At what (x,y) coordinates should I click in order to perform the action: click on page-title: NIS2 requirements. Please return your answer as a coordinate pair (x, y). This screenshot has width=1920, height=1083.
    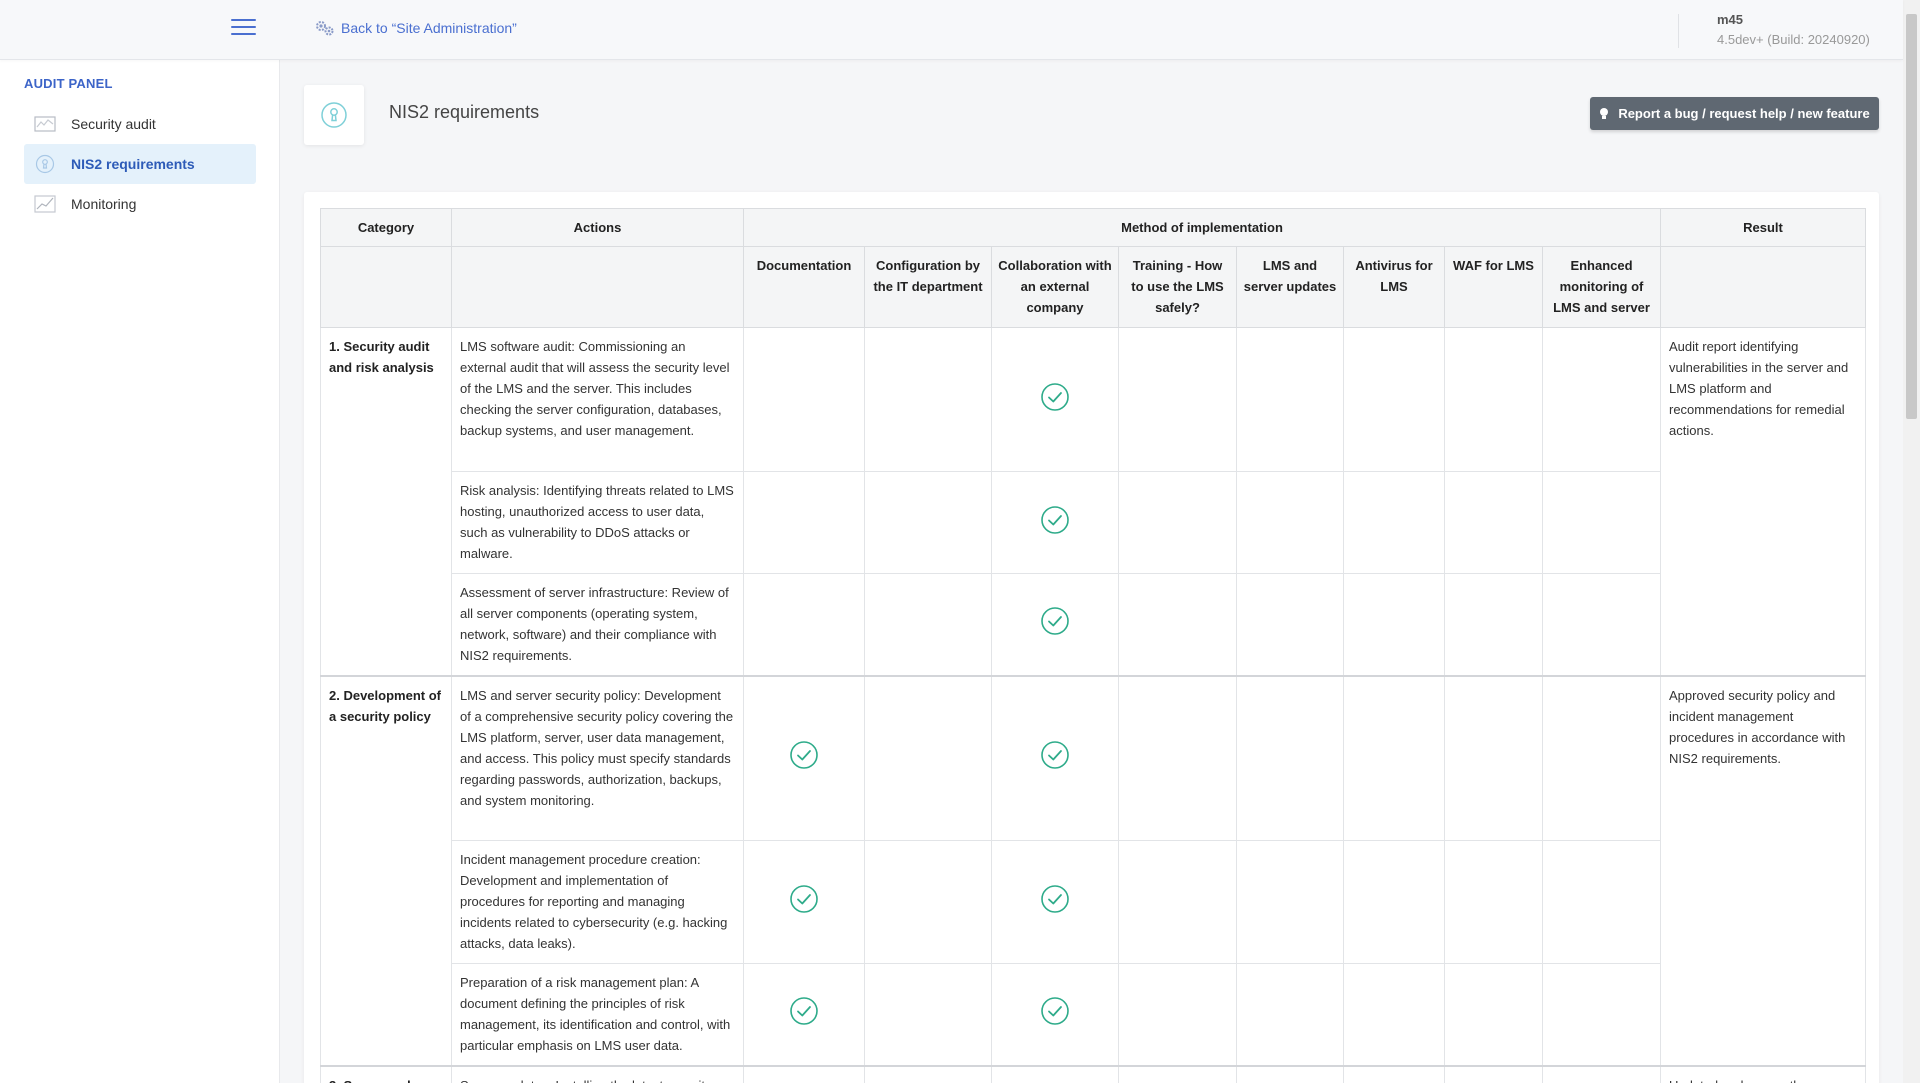
    Looking at the image, I should click on (464, 112).